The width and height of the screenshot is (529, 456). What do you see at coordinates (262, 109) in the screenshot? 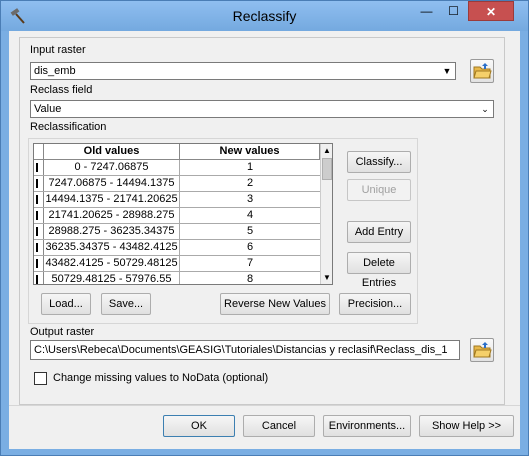
I see `reclass-field-combo: Value ⌄` at bounding box center [262, 109].